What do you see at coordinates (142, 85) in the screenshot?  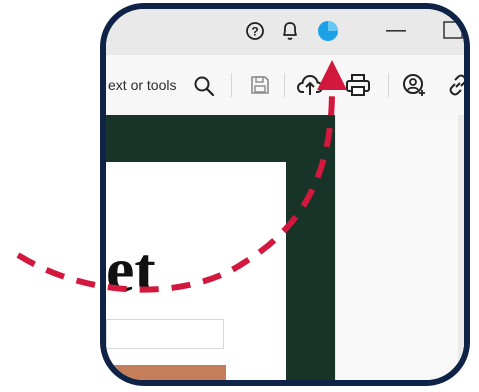 I see `search-tools-text: ext or tools` at bounding box center [142, 85].